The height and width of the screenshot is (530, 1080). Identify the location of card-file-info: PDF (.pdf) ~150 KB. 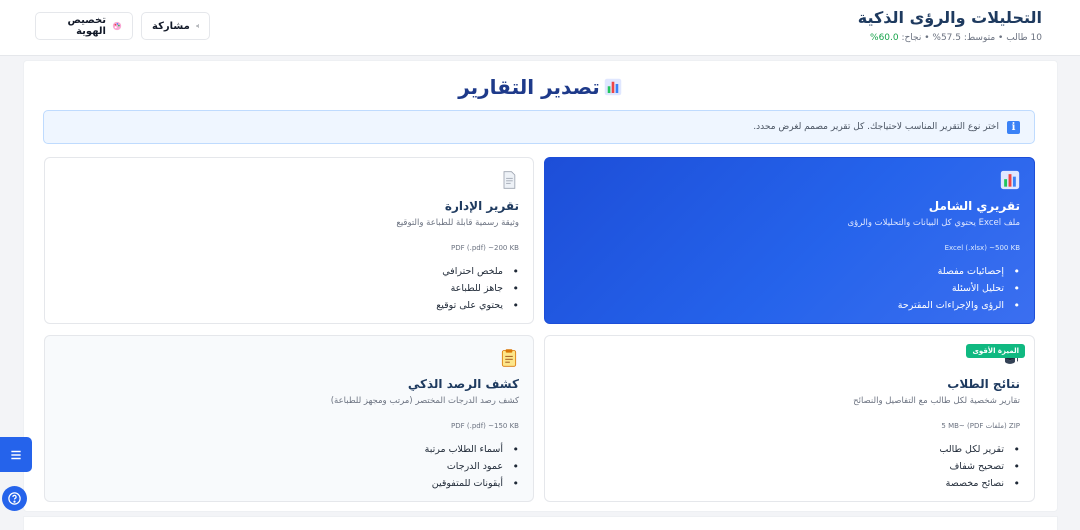
(485, 426).